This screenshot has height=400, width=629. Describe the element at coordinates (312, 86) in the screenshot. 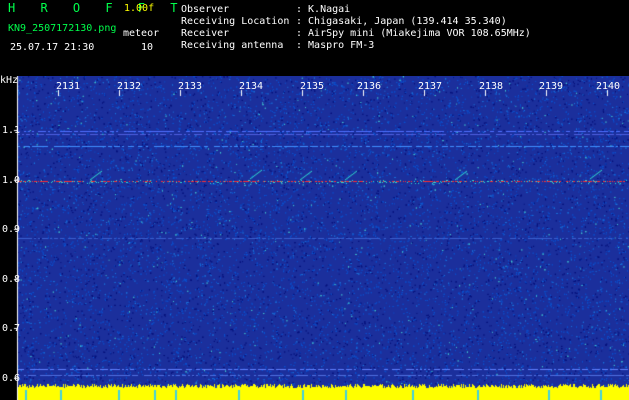

I see `time-label: 2135` at that location.